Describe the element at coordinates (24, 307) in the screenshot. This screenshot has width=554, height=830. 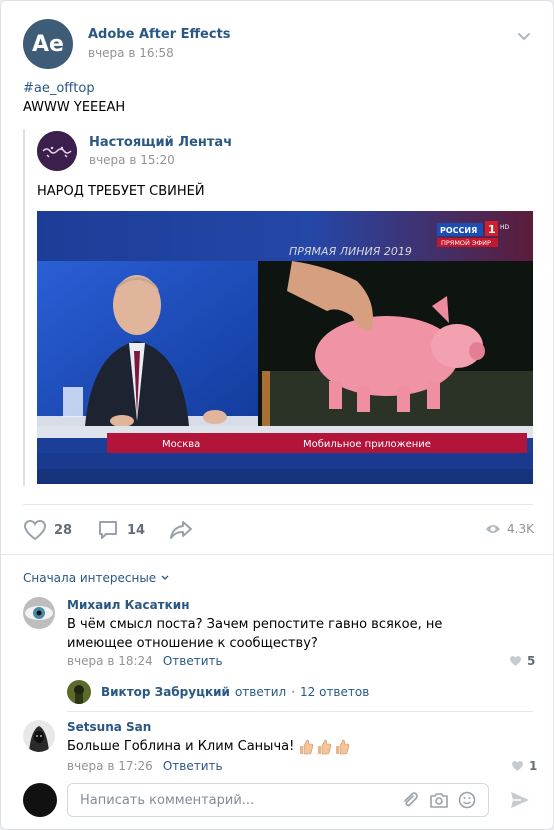
I see `repost-divider` at that location.